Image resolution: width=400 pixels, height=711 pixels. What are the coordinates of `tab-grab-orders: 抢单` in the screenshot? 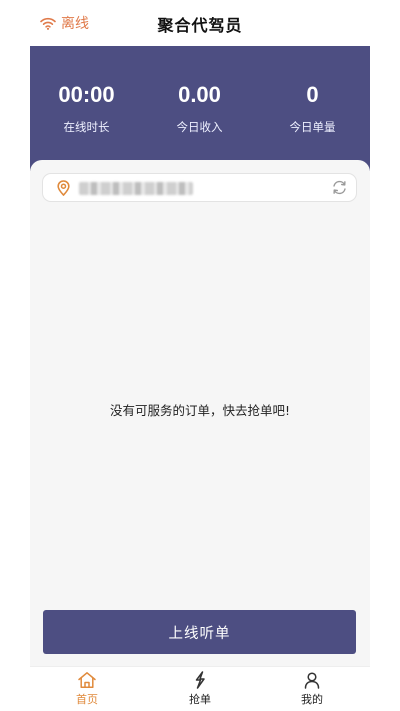 It's located at (200, 689).